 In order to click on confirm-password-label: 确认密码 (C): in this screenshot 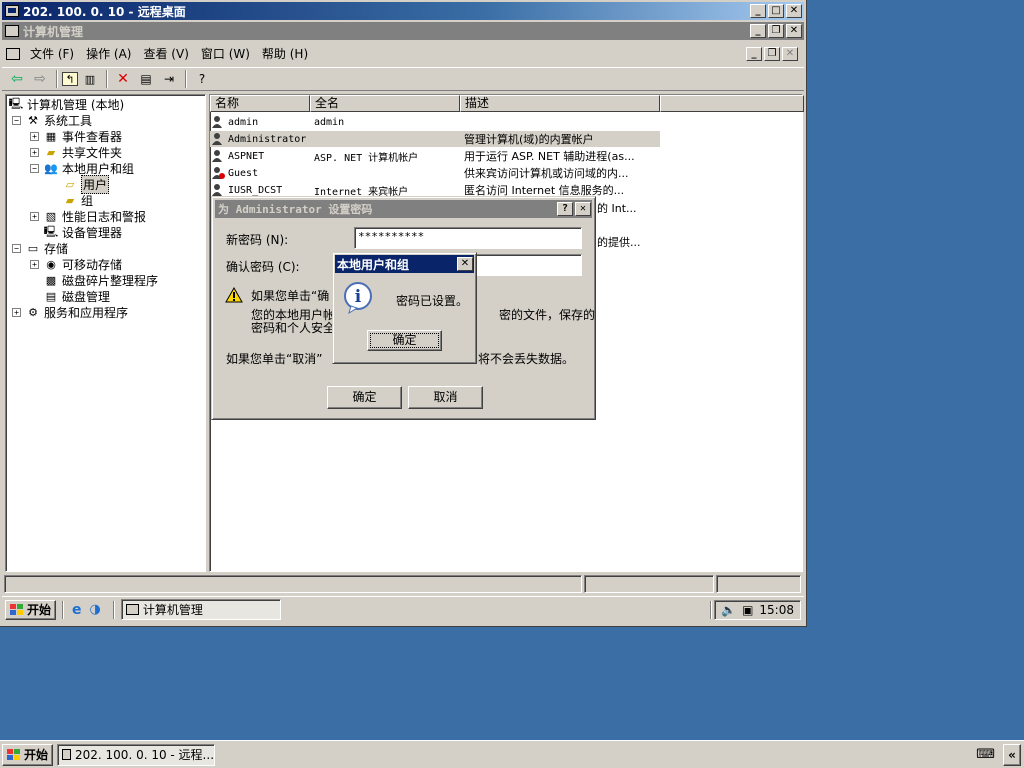, I will do `click(263, 267)`.